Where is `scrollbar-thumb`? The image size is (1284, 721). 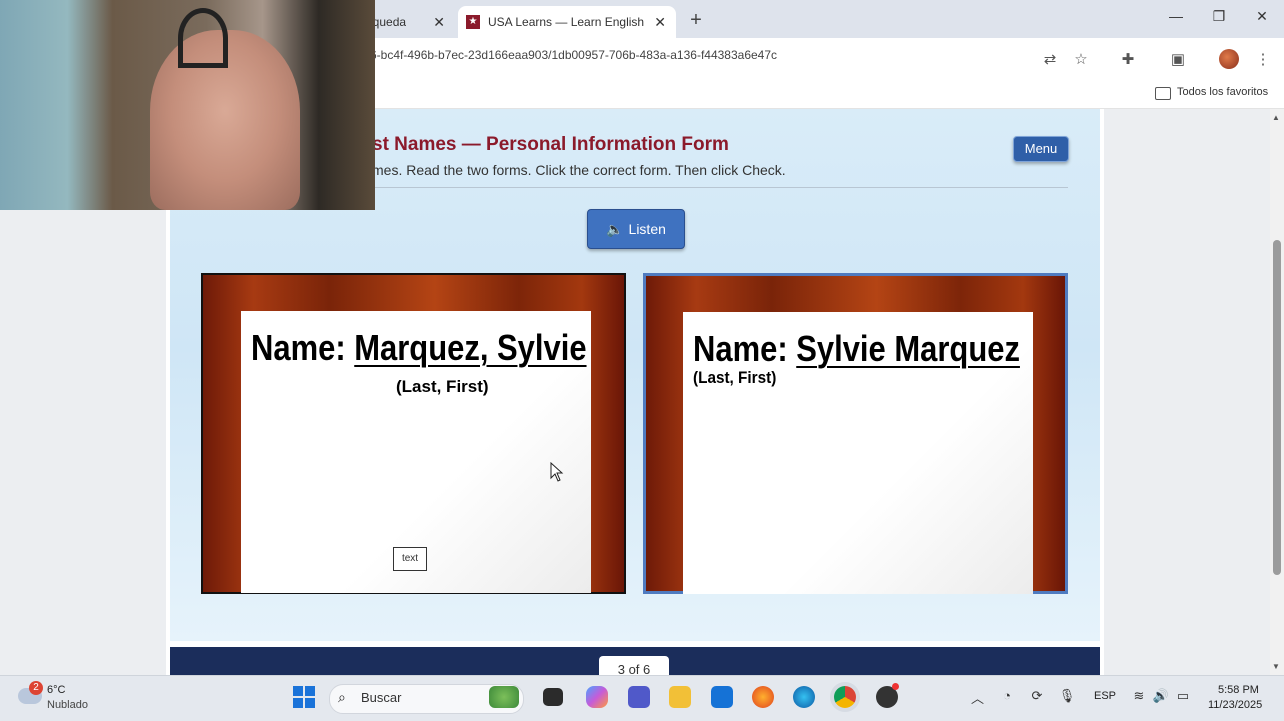 scrollbar-thumb is located at coordinates (1277, 407).